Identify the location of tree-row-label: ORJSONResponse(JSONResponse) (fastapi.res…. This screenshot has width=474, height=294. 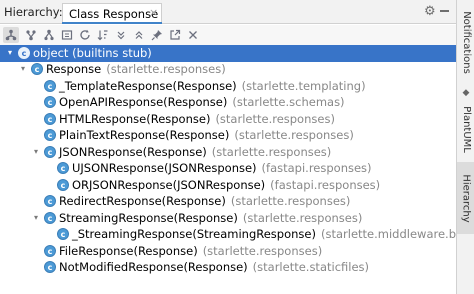
(226, 185).